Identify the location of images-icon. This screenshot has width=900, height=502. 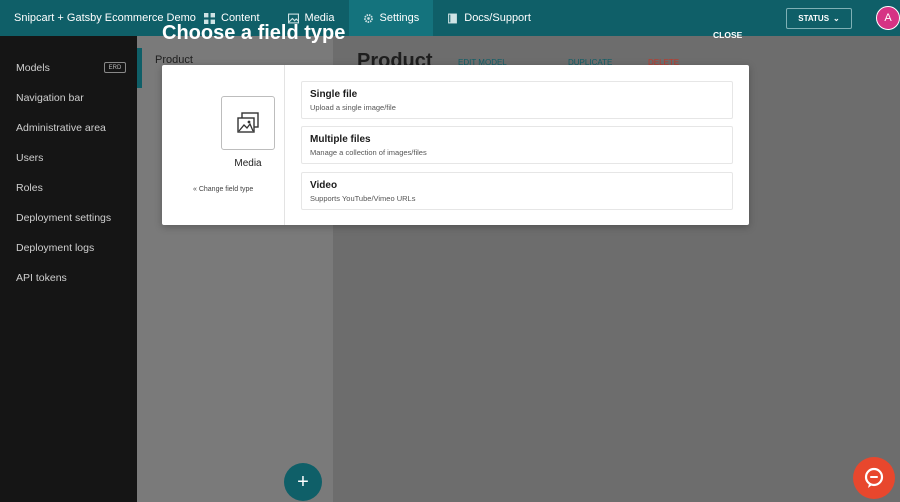
(248, 122).